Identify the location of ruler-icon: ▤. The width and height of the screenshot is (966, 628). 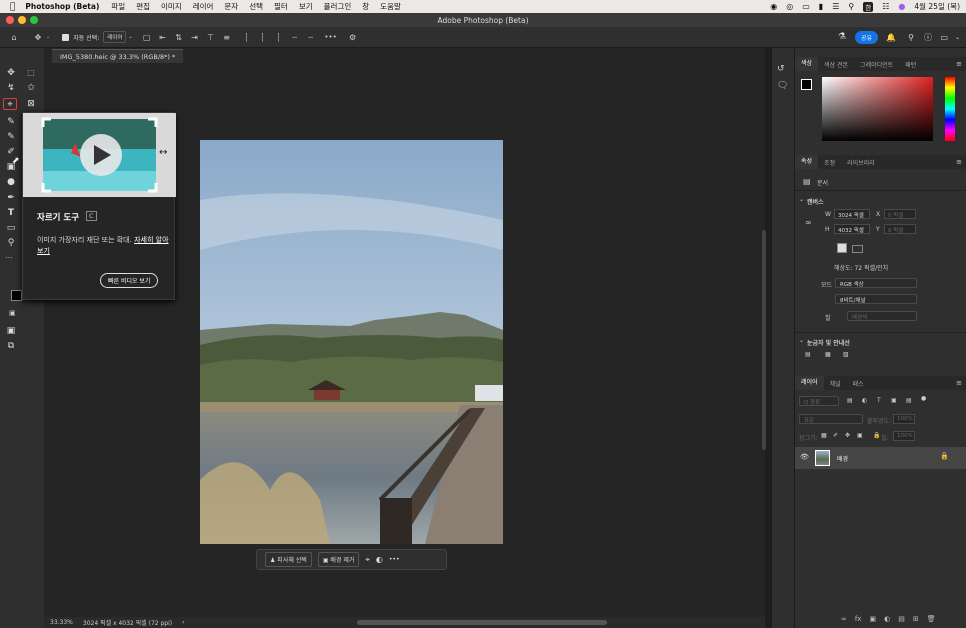
(808, 354).